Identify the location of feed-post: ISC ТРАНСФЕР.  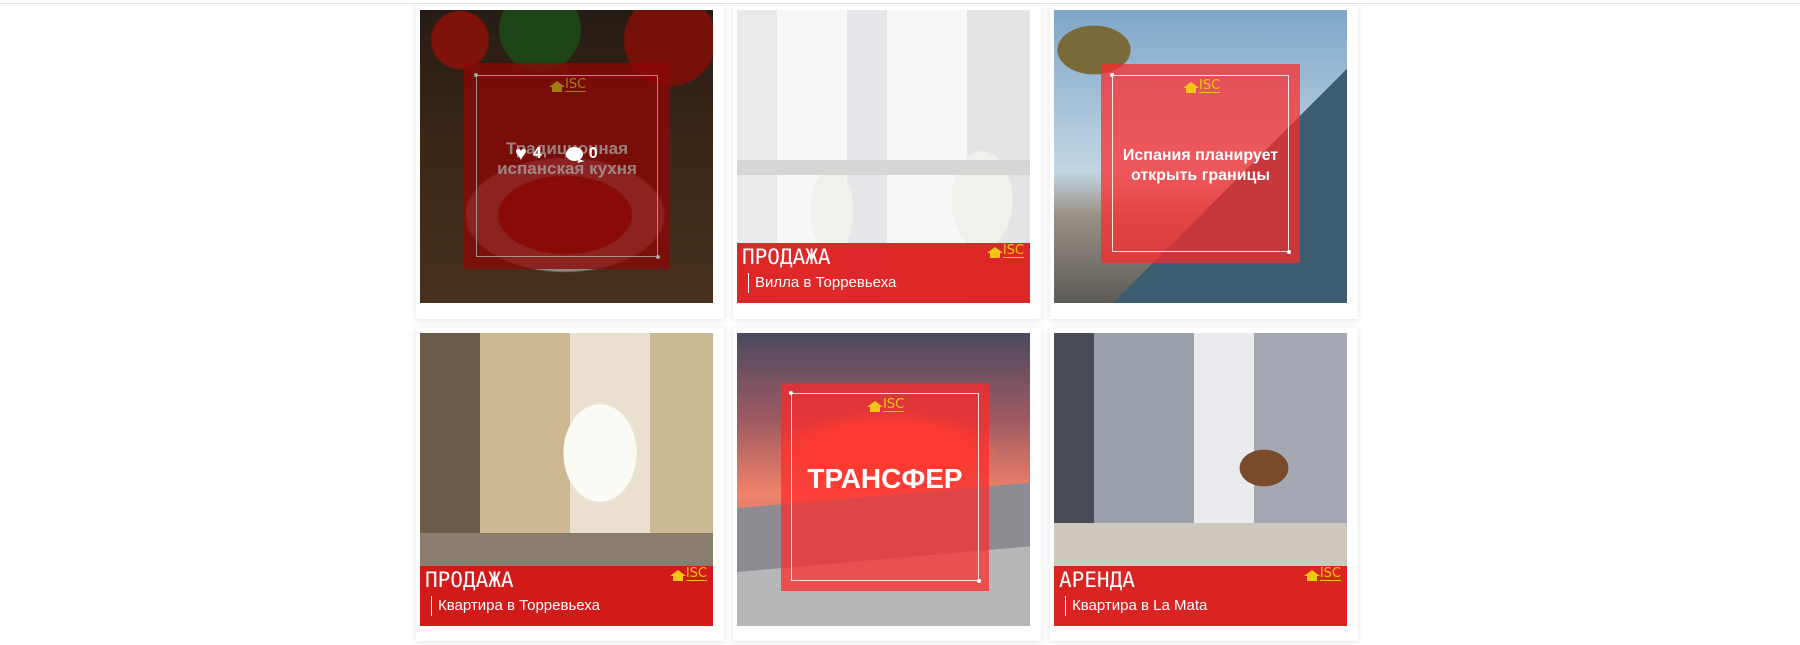
(887, 484).